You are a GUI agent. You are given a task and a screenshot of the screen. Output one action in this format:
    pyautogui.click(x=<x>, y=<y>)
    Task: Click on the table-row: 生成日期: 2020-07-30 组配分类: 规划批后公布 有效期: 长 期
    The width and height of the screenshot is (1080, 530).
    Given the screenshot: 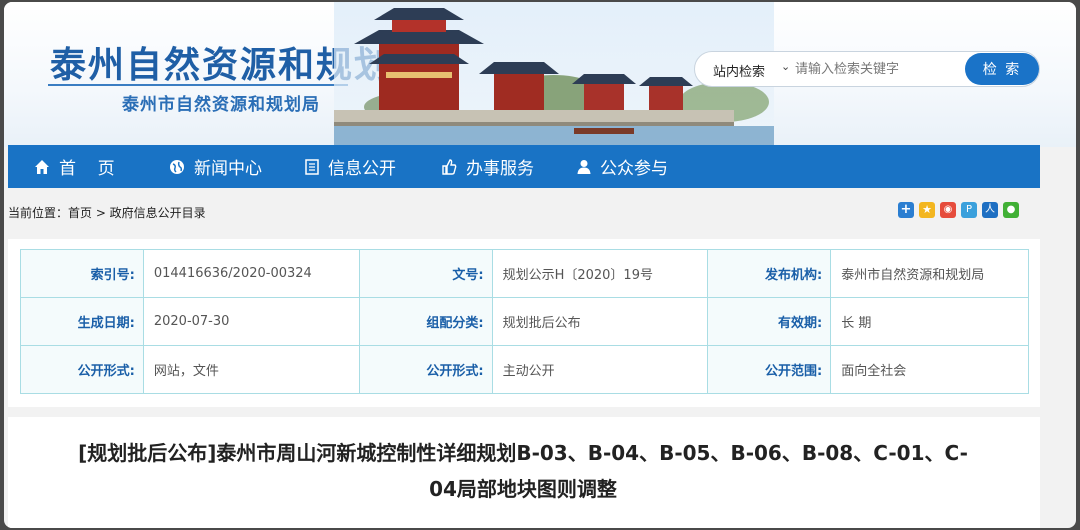 What is the action you would take?
    pyautogui.click(x=524, y=321)
    